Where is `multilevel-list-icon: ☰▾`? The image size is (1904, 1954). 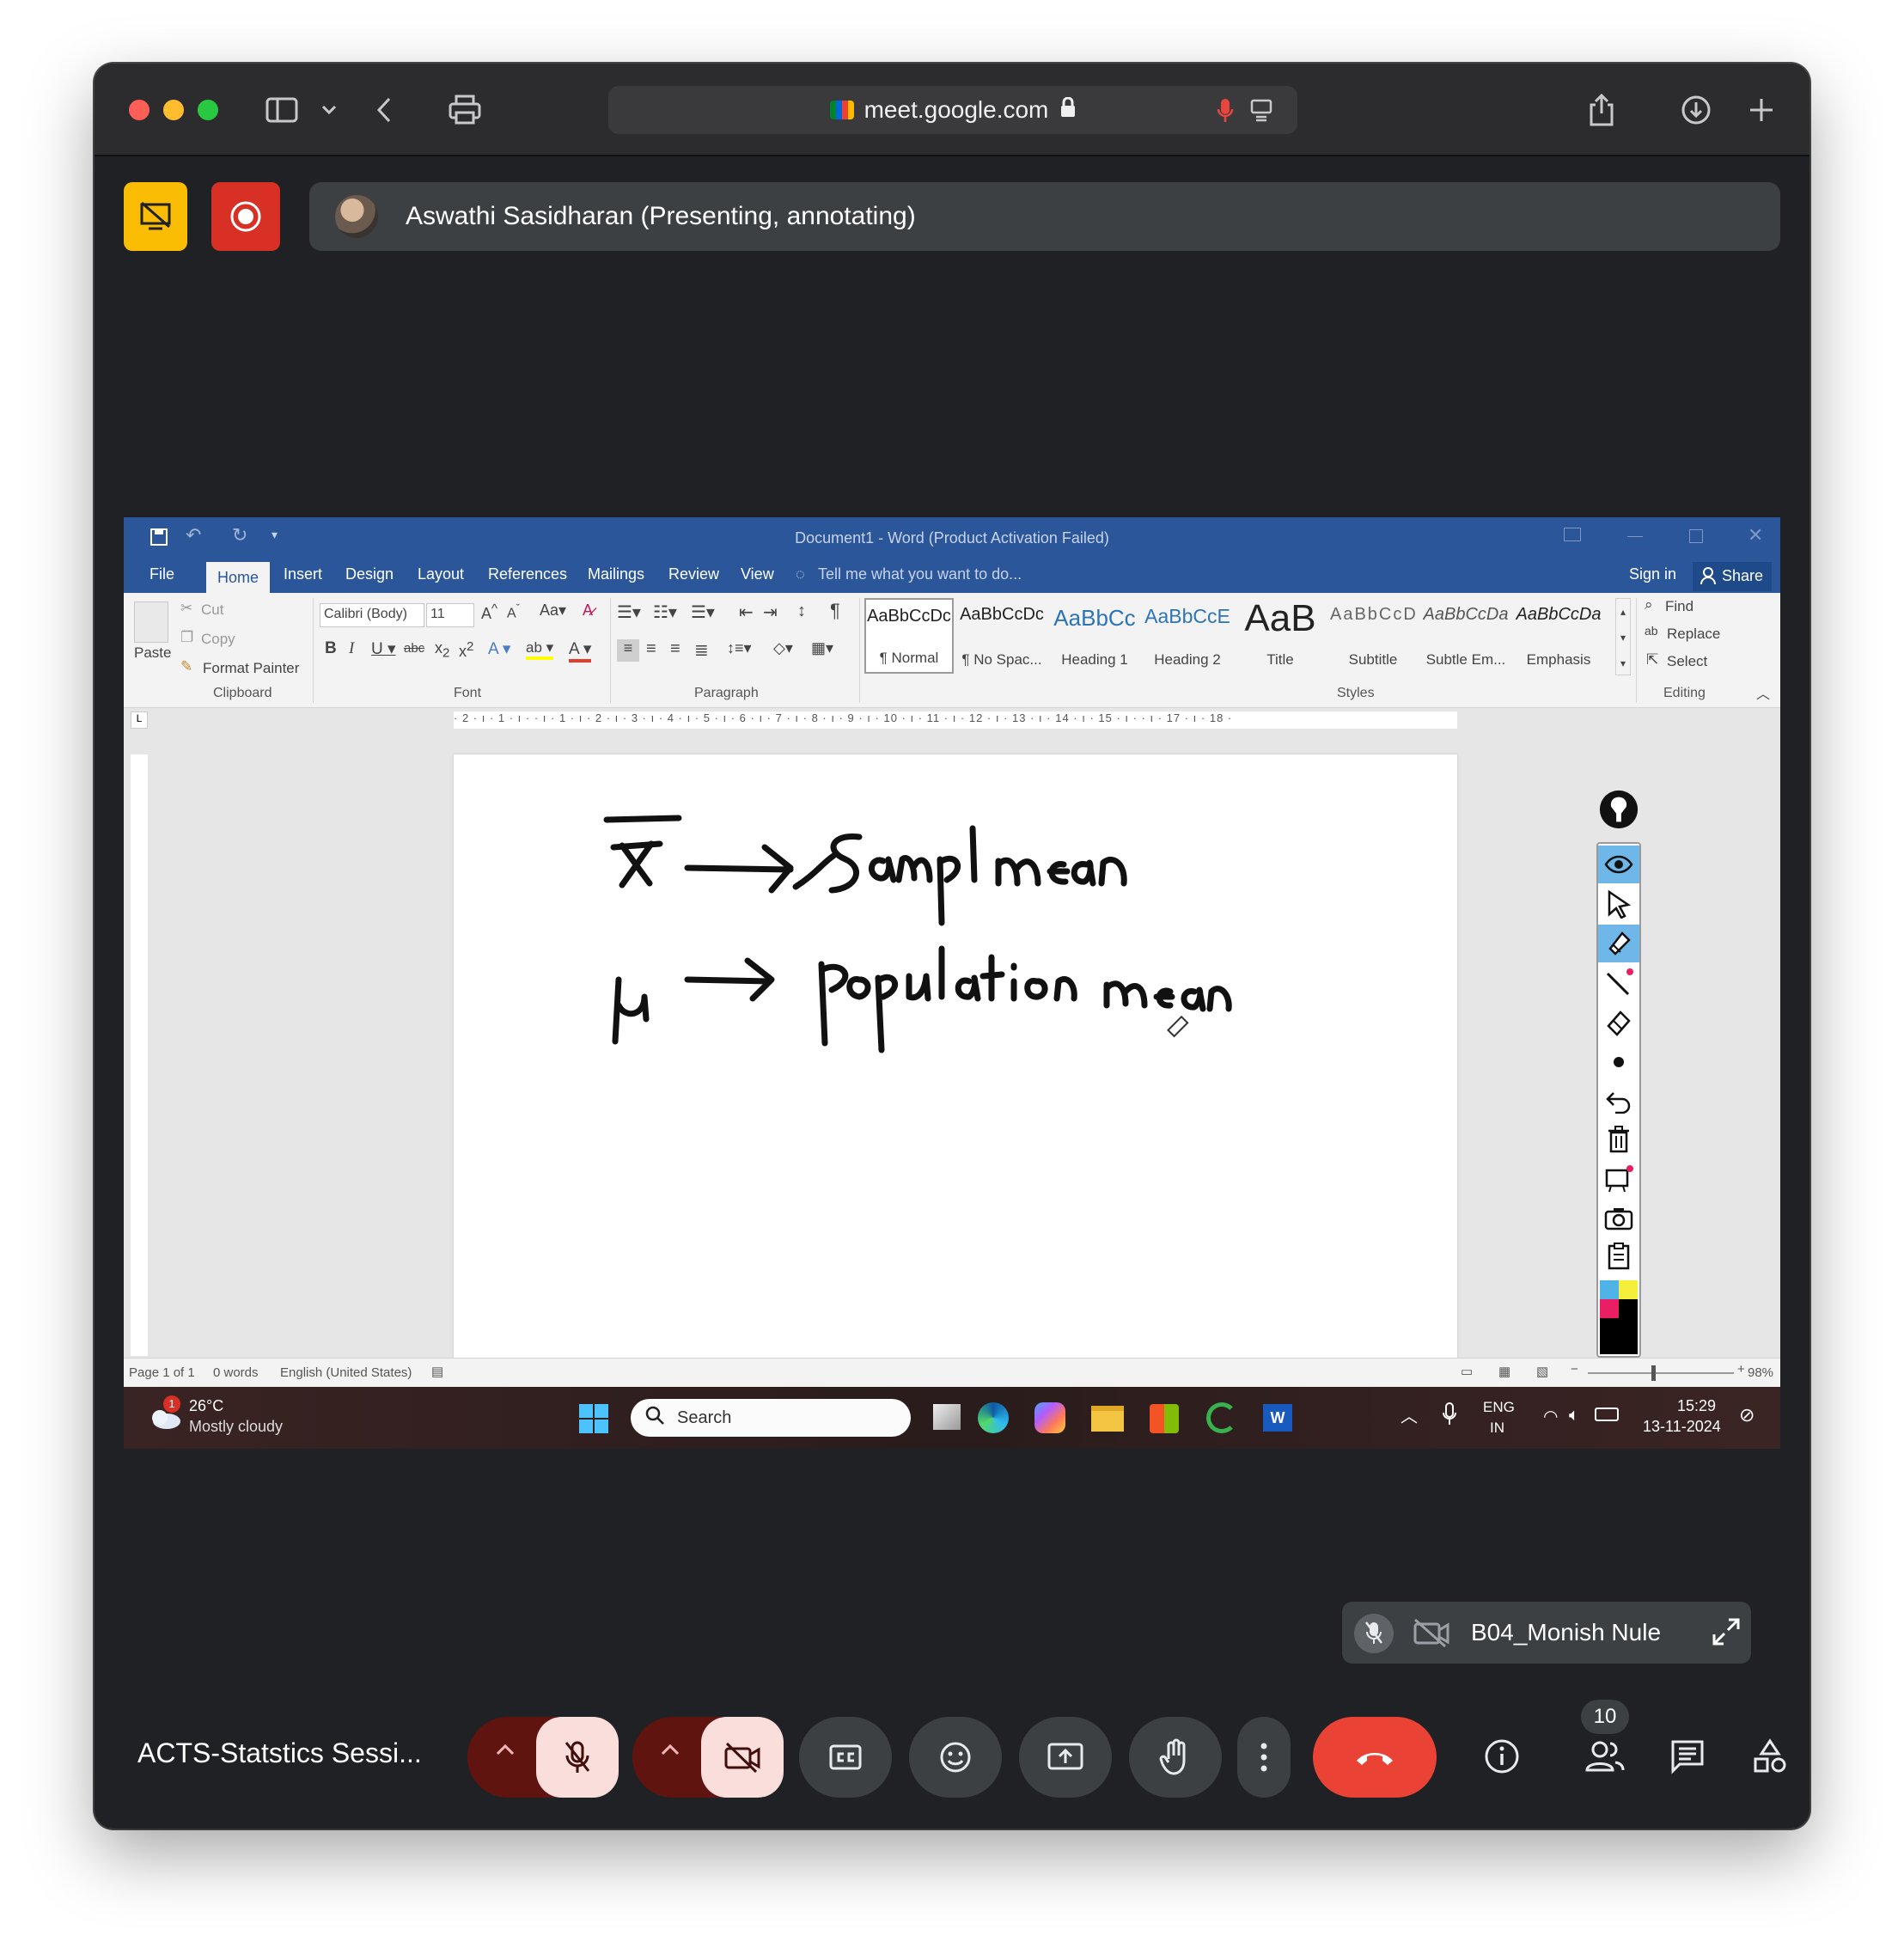
multilevel-list-icon: ☰▾ is located at coordinates (703, 612).